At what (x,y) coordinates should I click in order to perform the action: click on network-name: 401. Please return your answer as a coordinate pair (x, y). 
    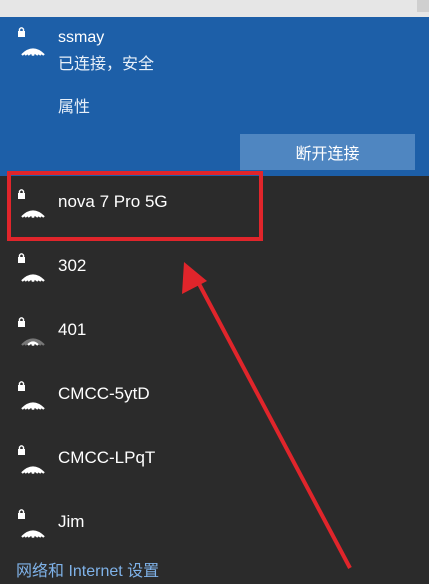
    Looking at the image, I should click on (72, 329).